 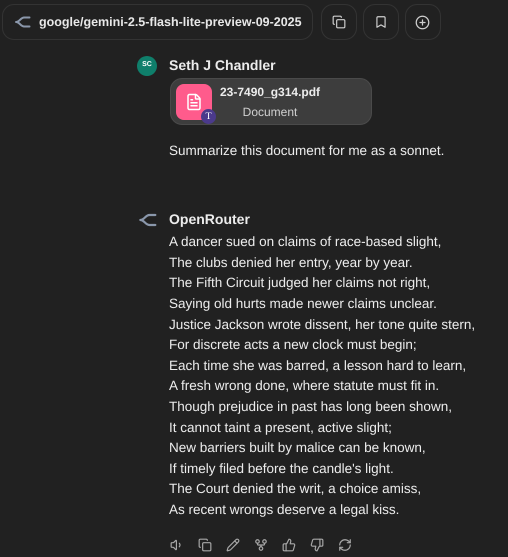 I want to click on branch-icon, so click(x=261, y=545).